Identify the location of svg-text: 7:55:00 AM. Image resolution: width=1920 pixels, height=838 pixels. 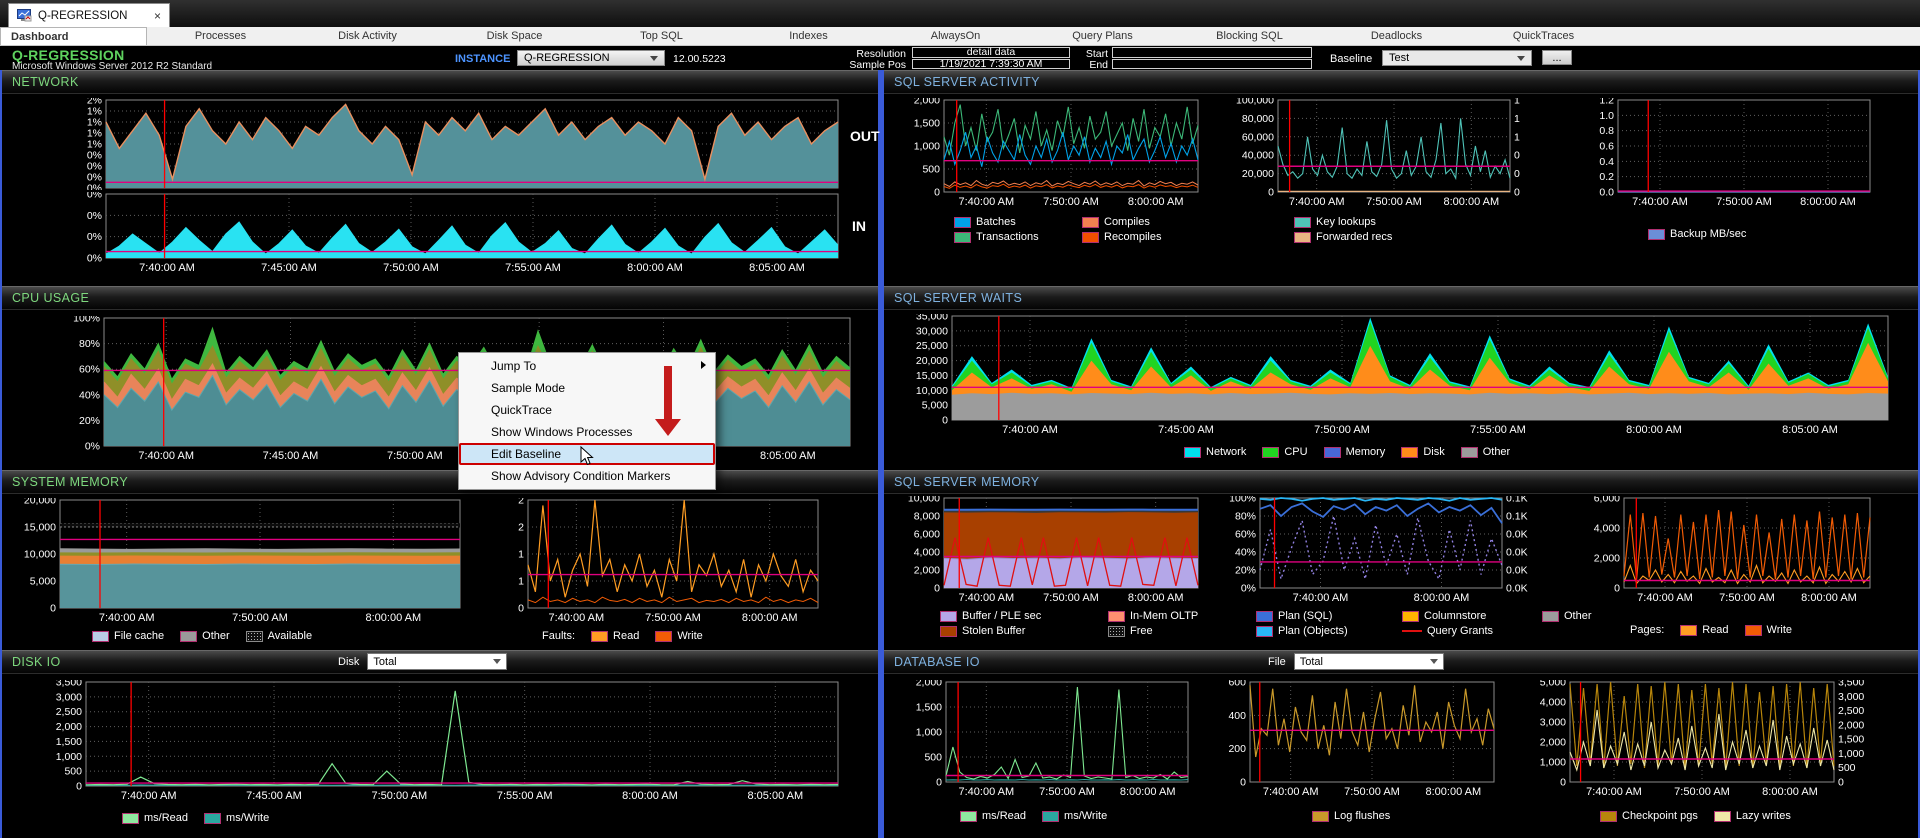
(525, 796).